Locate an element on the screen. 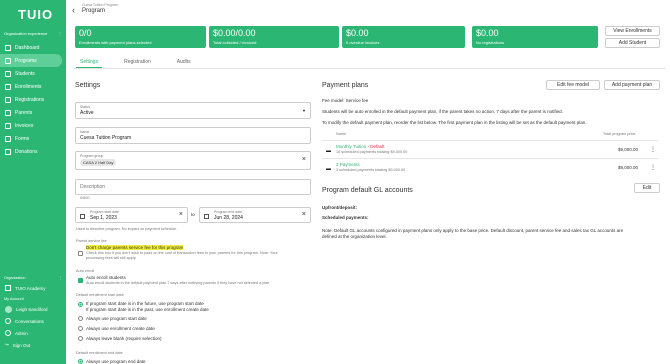 This screenshot has width=670, height=364. start-date-option-3-radio is located at coordinates (80, 328).